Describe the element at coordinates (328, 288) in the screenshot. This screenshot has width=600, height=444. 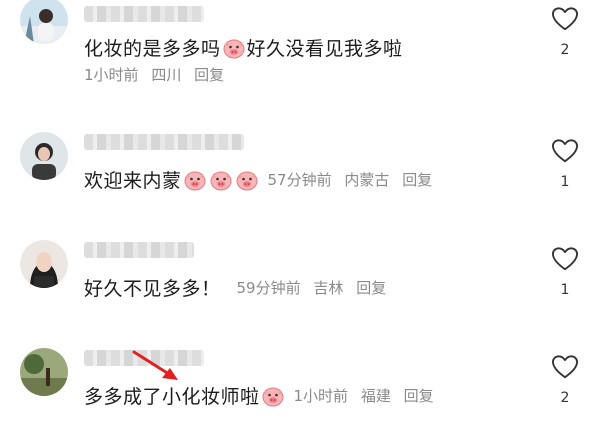
I see `comment-location: 吉林` at that location.